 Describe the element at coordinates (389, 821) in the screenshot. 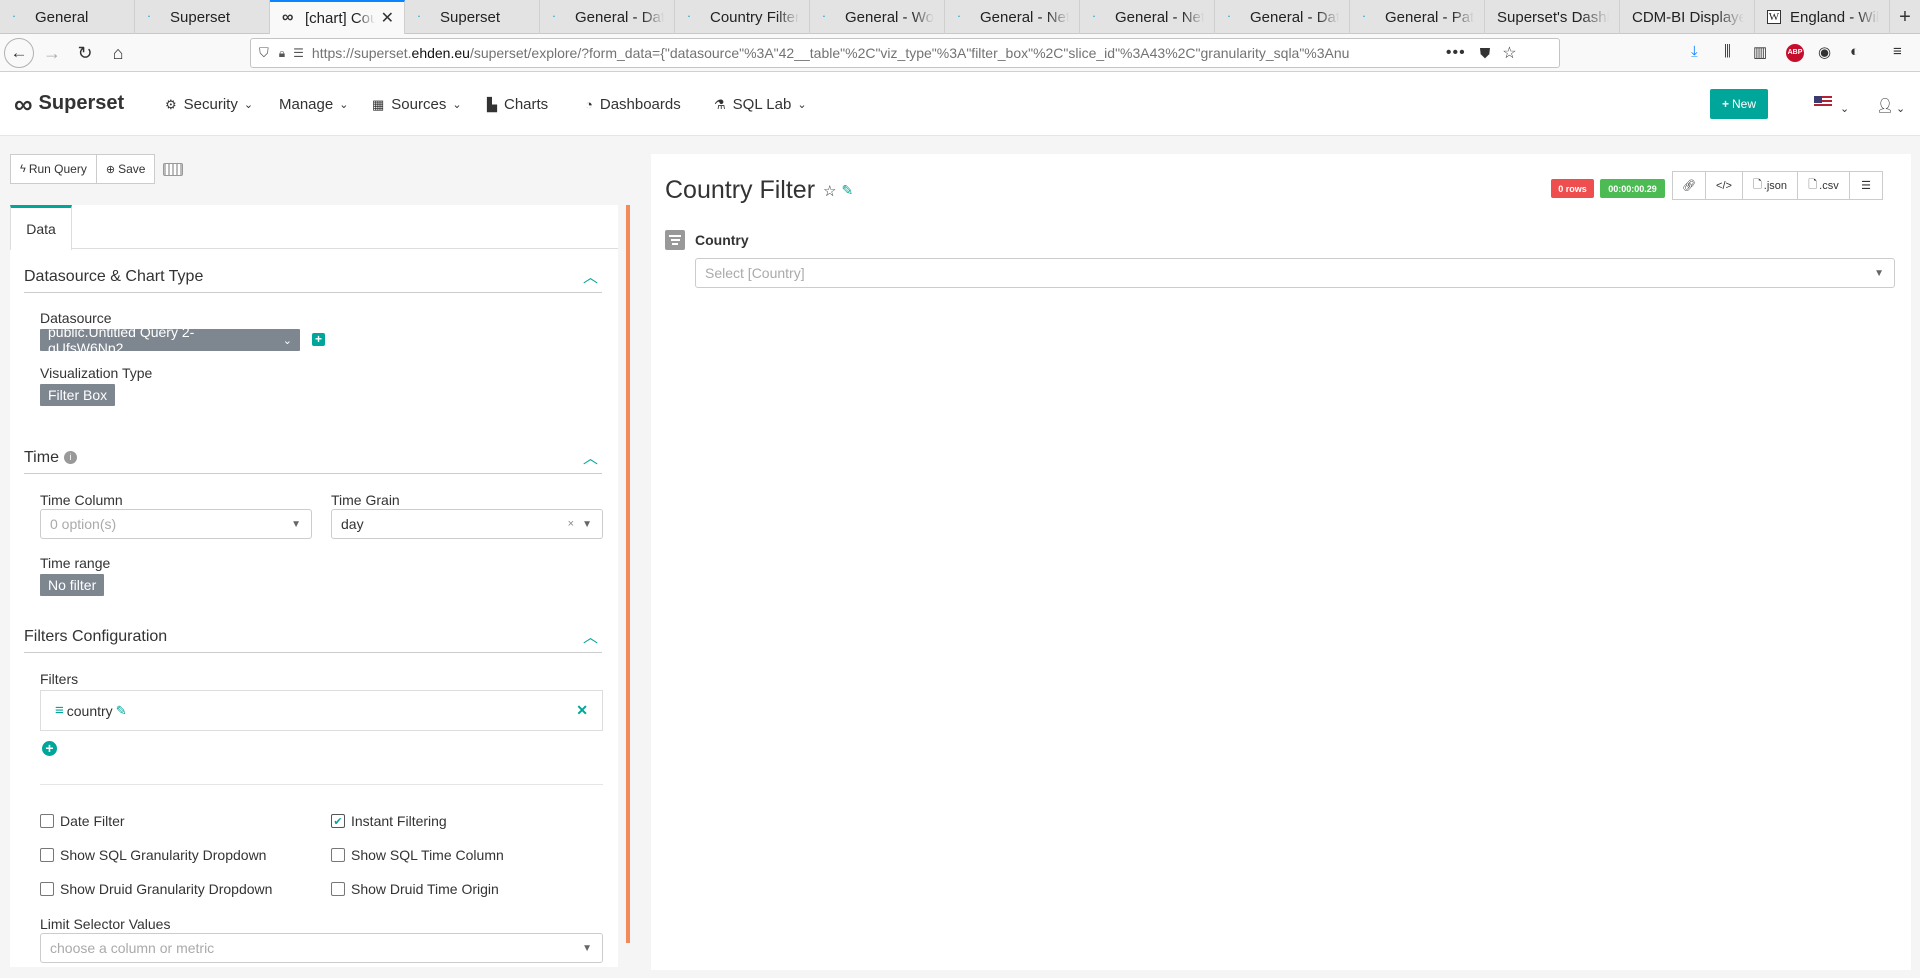

I see `instant-filtering-checkbox: ✔ Instant Filtering` at that location.